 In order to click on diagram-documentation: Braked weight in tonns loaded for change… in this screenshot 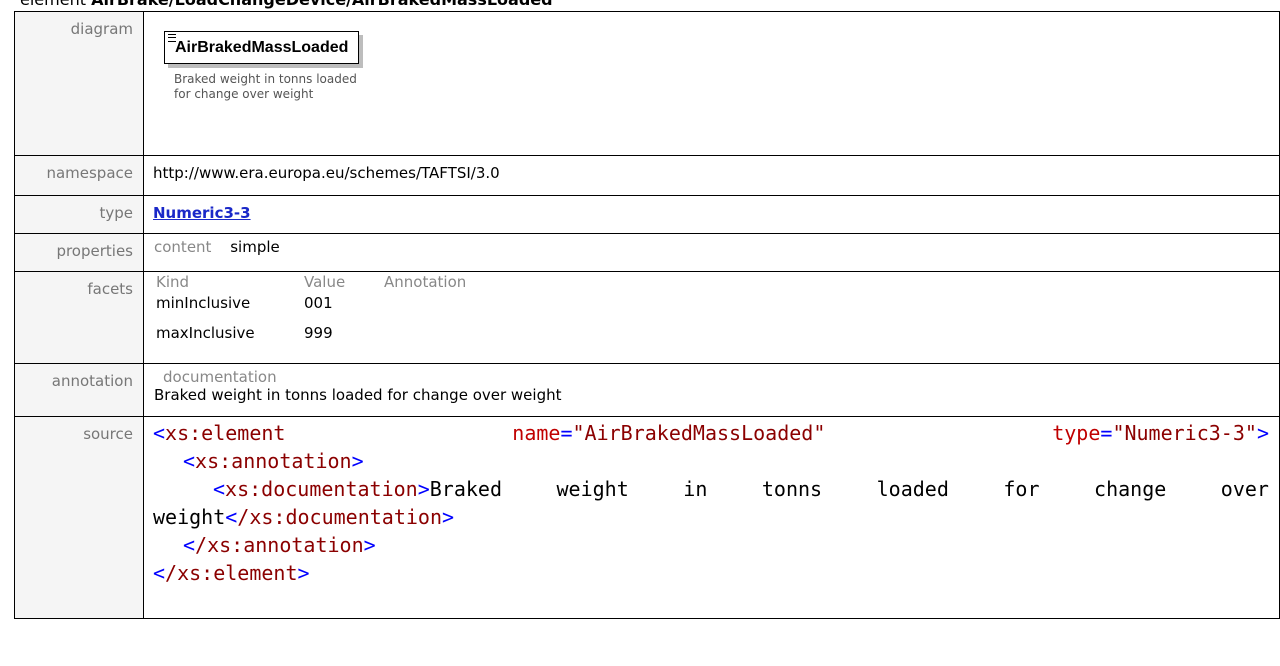, I will do `click(269, 87)`.